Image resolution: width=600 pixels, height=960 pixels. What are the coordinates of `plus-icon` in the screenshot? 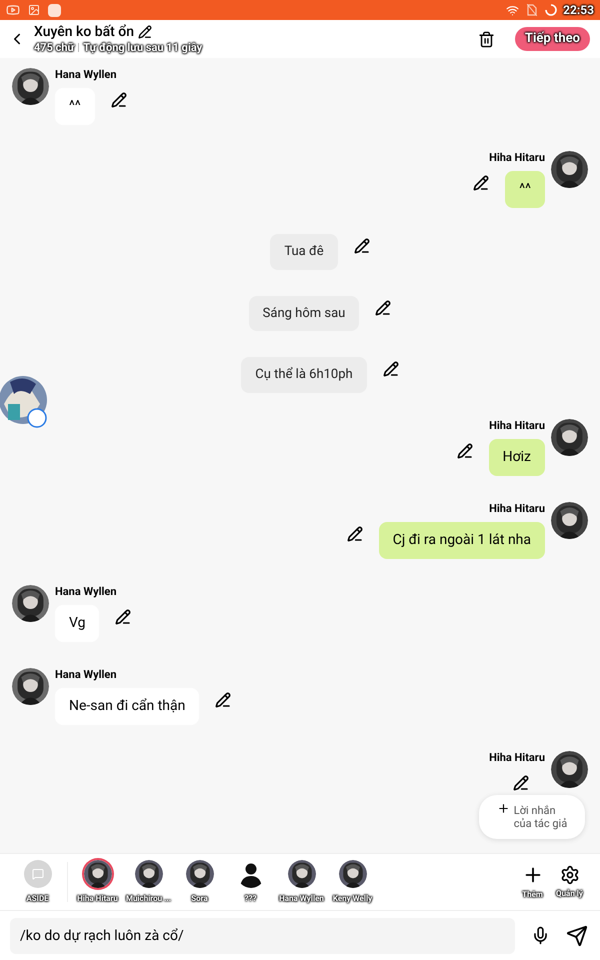 It's located at (503, 808).